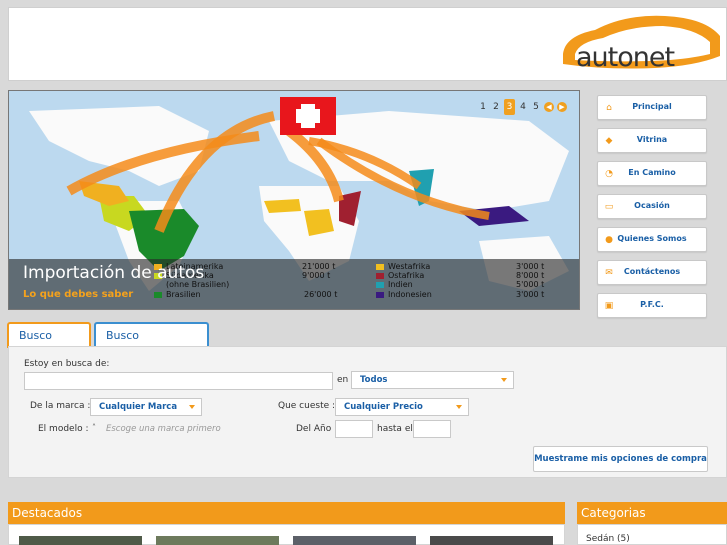 The image size is (727, 545). What do you see at coordinates (652, 107) in the screenshot?
I see `nav-item-principal: ⌂ Principal` at bounding box center [652, 107].